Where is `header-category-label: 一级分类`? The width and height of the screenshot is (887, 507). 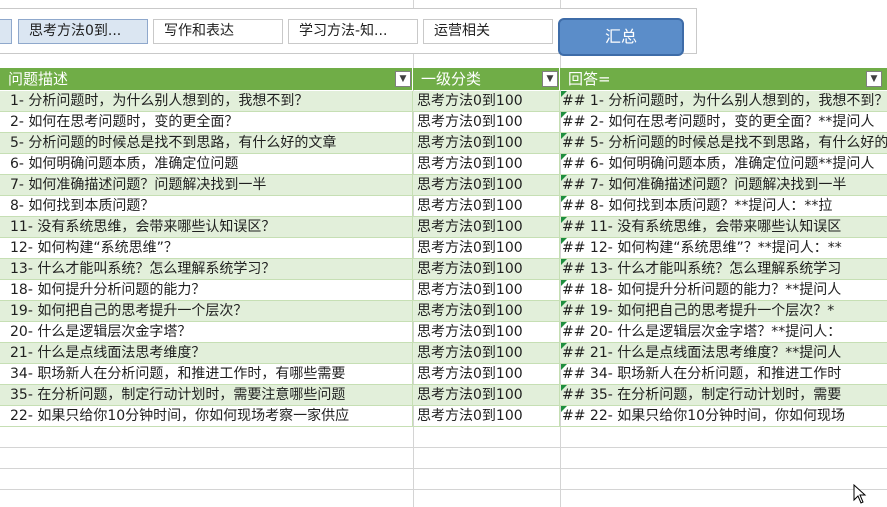 header-category-label: 一级分类 is located at coordinates (451, 79).